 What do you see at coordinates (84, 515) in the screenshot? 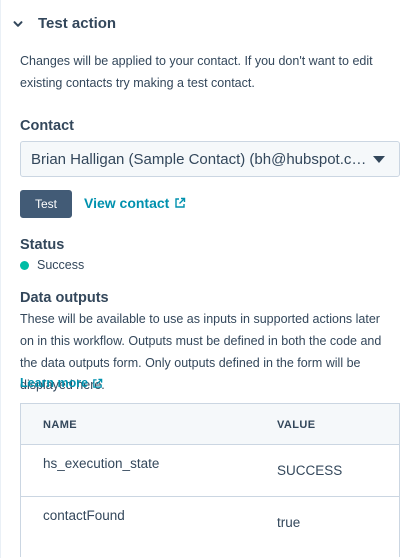
I see `output-name-cell: contactFound` at bounding box center [84, 515].